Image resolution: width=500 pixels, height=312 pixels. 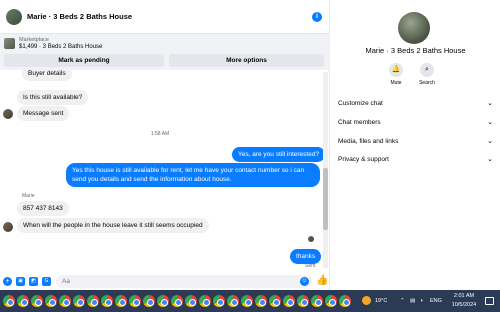 What do you see at coordinates (322, 281) in the screenshot?
I see `like-icon: 👍` at bounding box center [322, 281].